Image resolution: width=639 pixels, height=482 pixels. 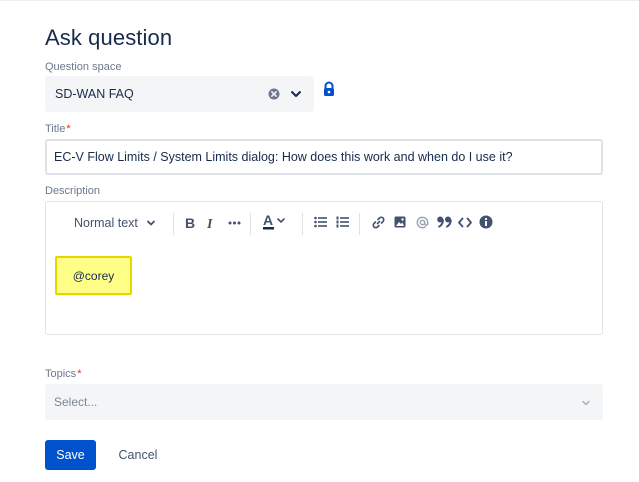 I want to click on italic-icon: I, so click(x=211, y=223).